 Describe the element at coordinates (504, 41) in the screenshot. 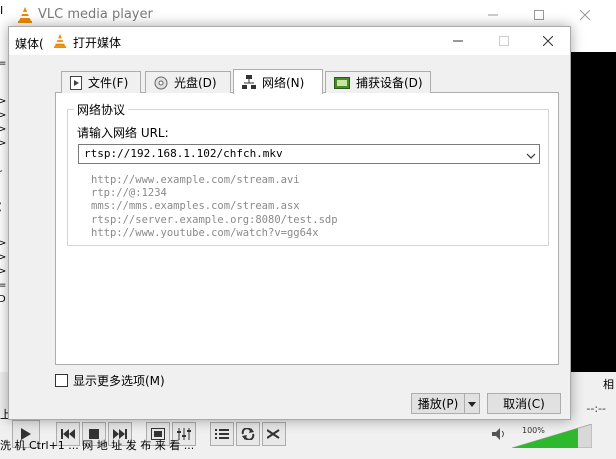

I see `dialog-maximize-button` at that location.